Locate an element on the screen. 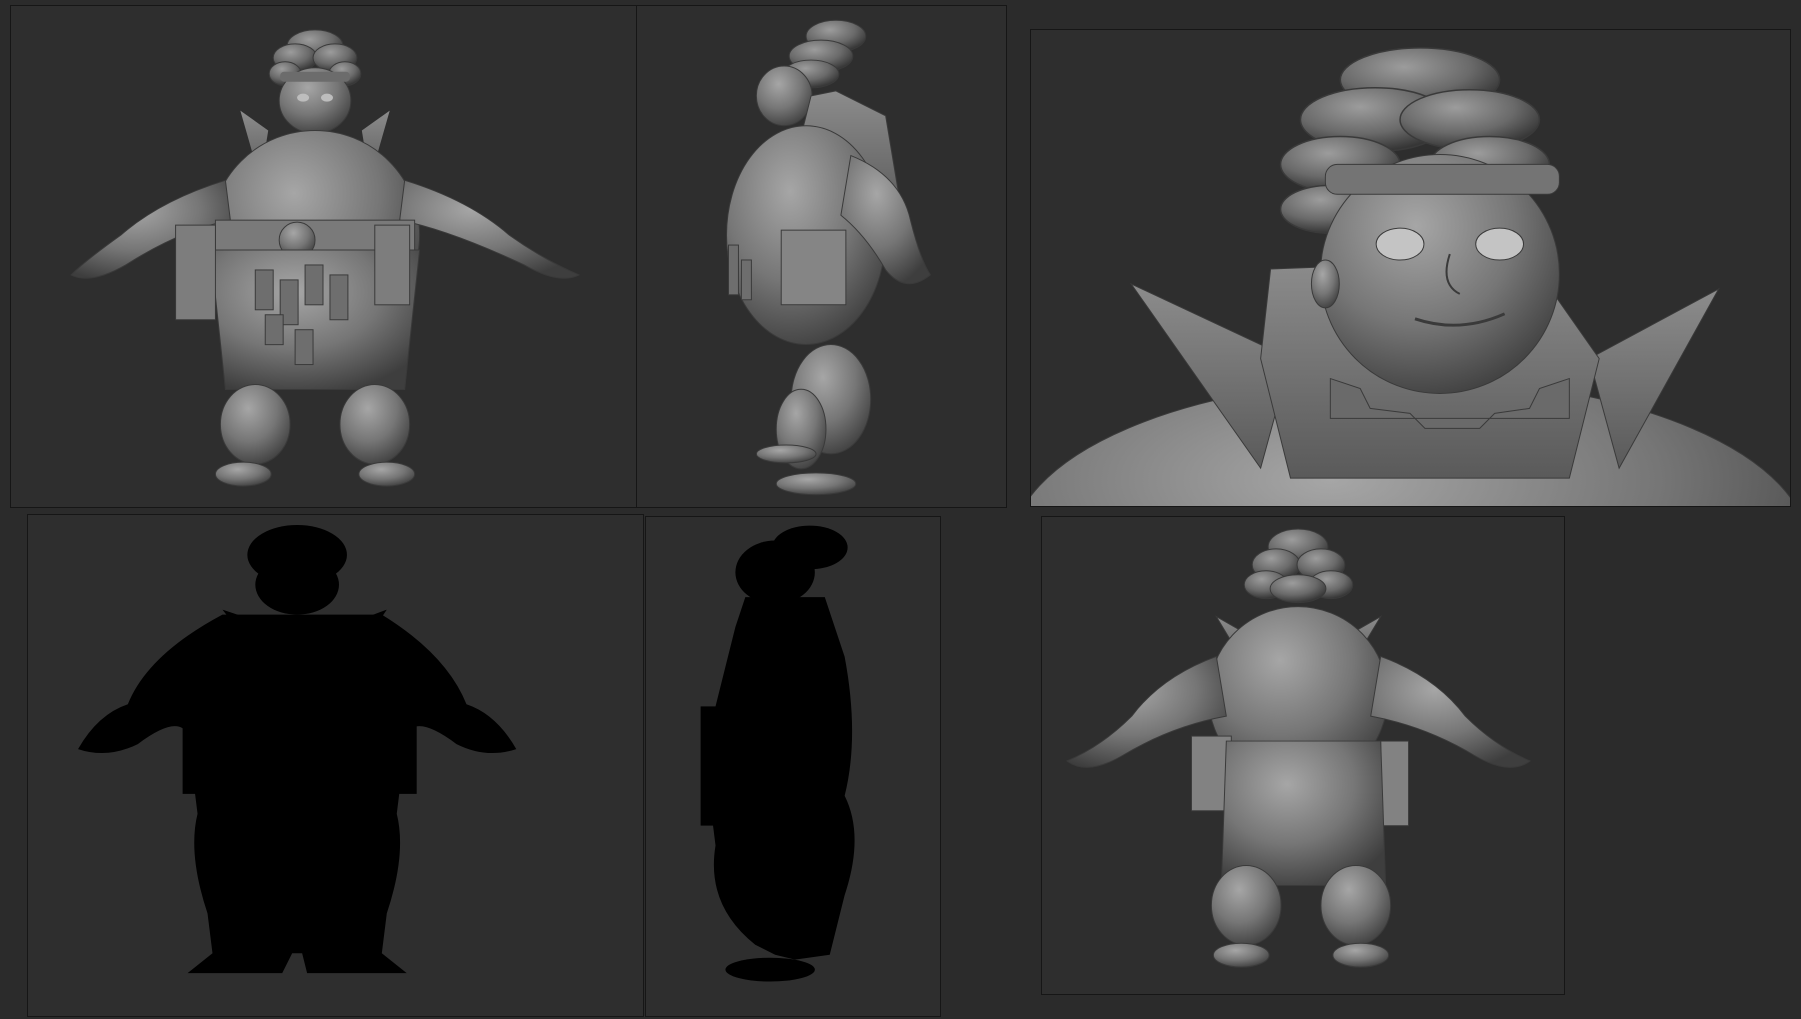  back-view-panel is located at coordinates (1303, 755).